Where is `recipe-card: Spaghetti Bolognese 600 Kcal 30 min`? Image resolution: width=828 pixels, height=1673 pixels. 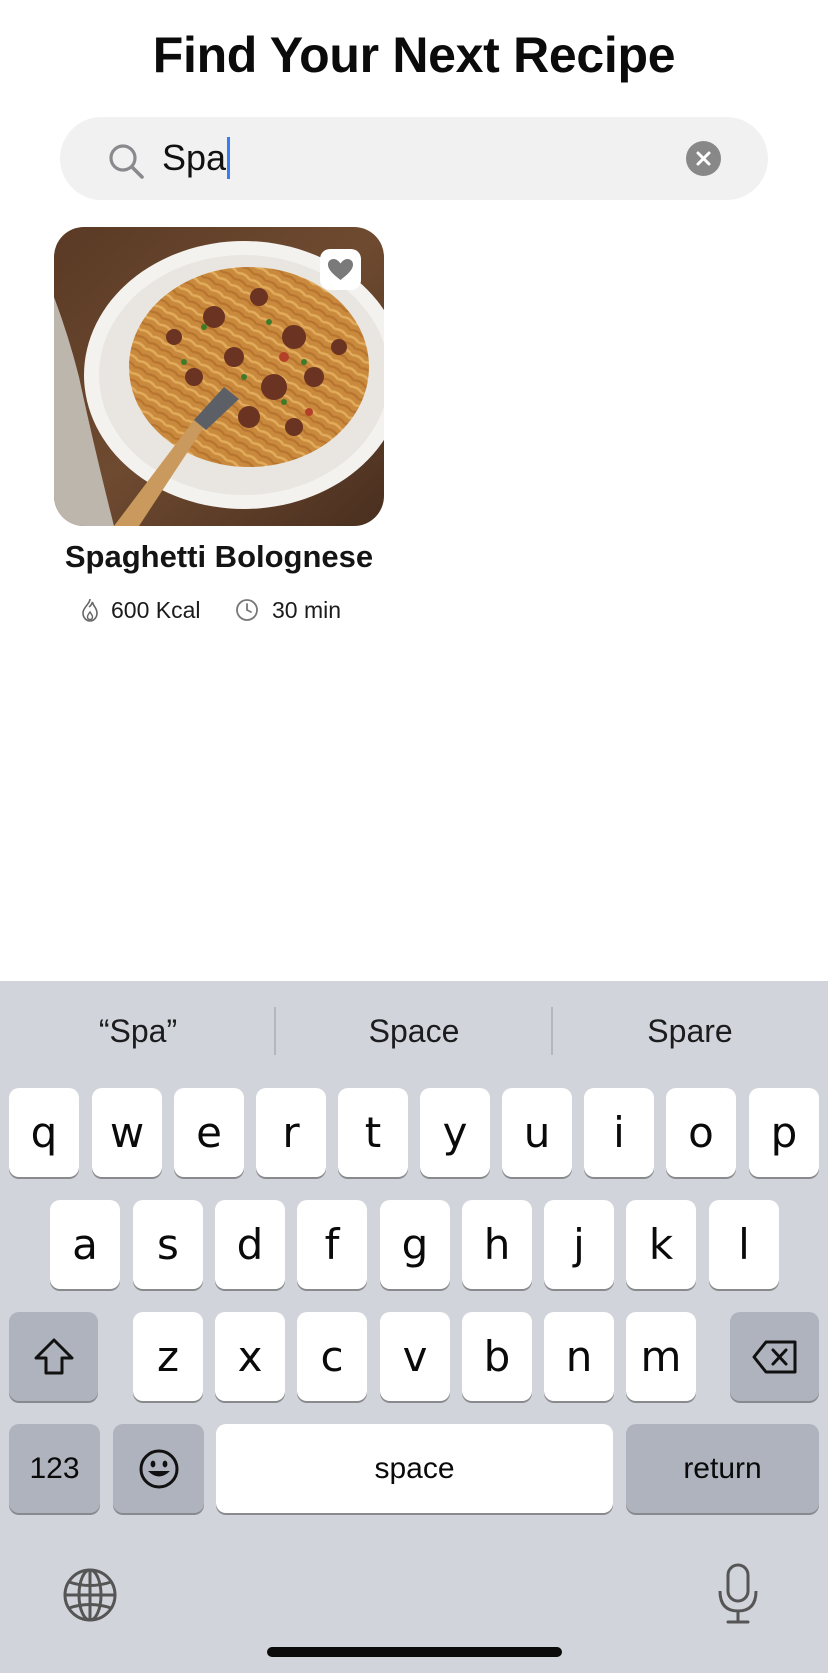
recipe-card: Spaghetti Bolognese 600 Kcal 30 min is located at coordinates (219, 427).